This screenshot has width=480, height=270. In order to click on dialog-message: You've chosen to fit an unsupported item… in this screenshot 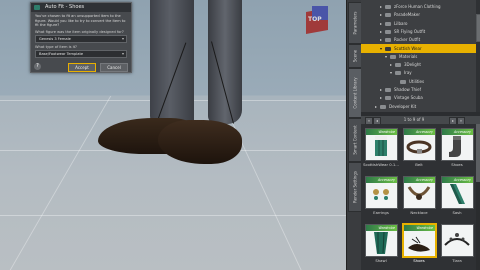, I will do `click(80, 21)`.